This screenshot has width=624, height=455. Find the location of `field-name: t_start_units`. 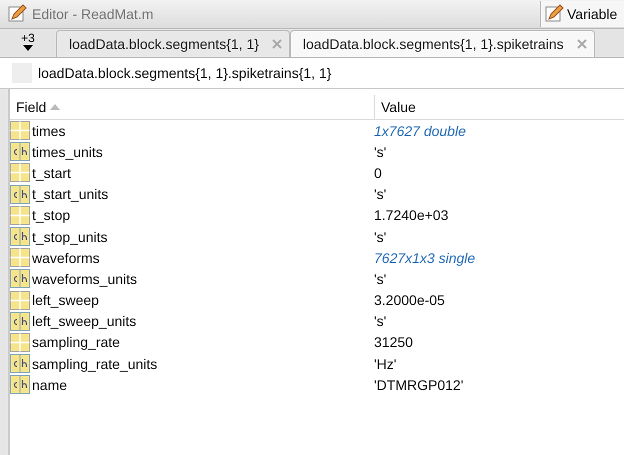

field-name: t_start_units is located at coordinates (70, 194).